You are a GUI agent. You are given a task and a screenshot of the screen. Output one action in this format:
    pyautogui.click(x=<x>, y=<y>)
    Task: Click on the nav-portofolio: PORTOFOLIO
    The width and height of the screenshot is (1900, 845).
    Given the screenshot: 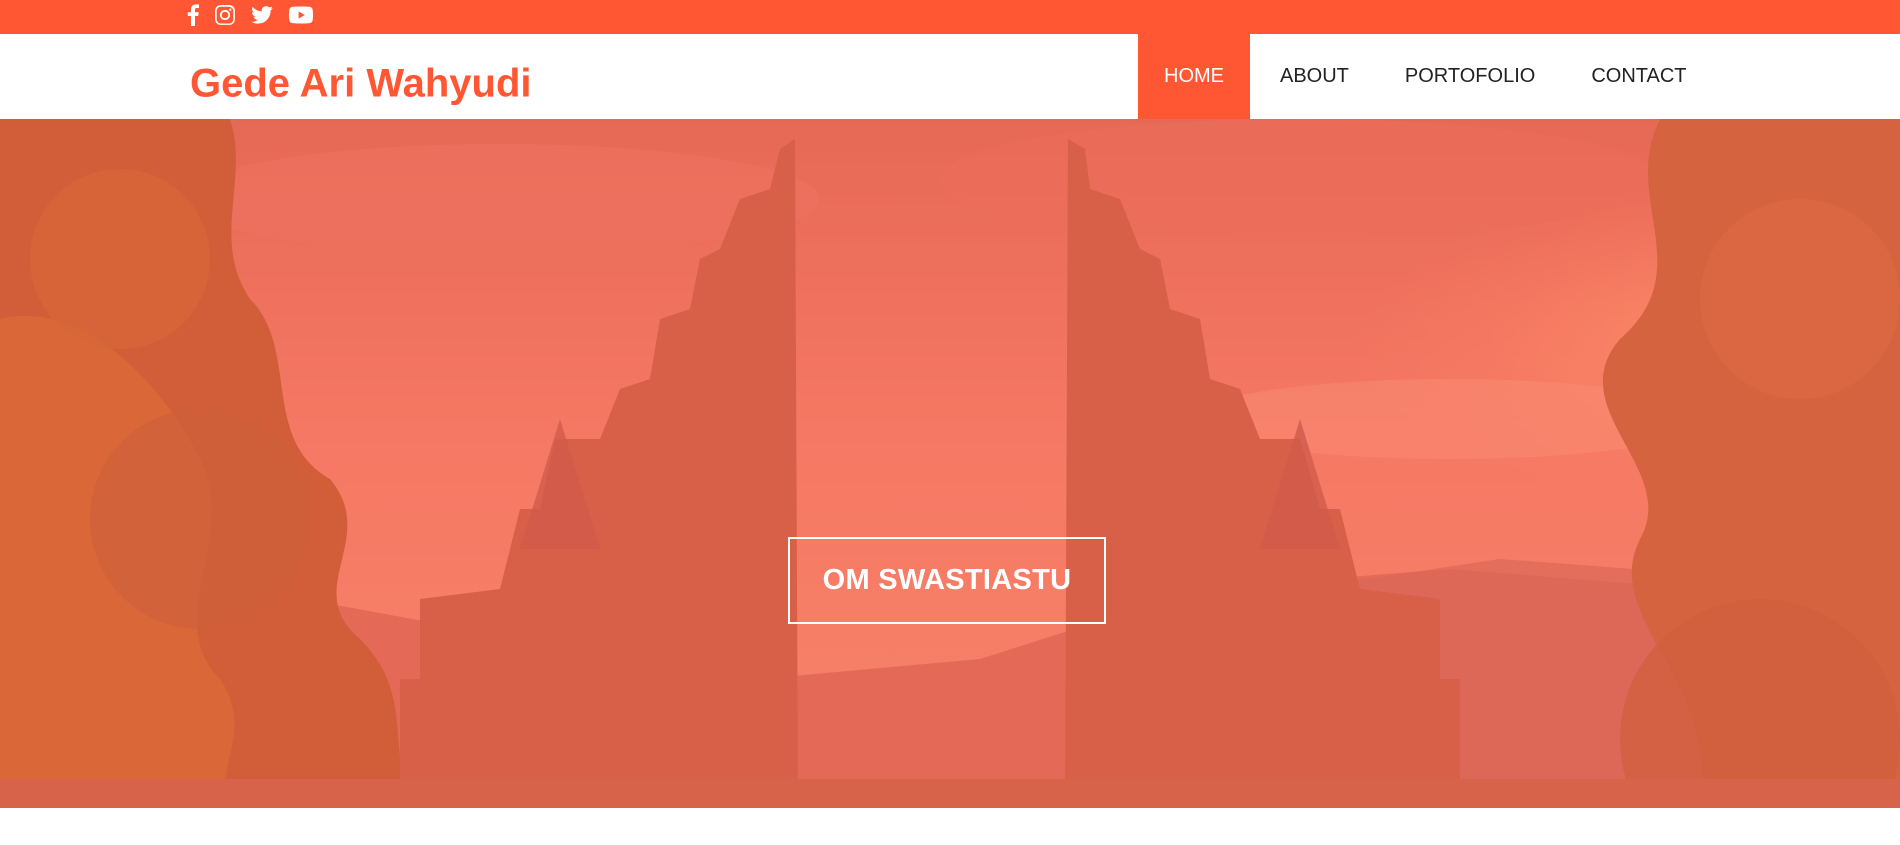 What is the action you would take?
    pyautogui.click(x=1470, y=76)
    